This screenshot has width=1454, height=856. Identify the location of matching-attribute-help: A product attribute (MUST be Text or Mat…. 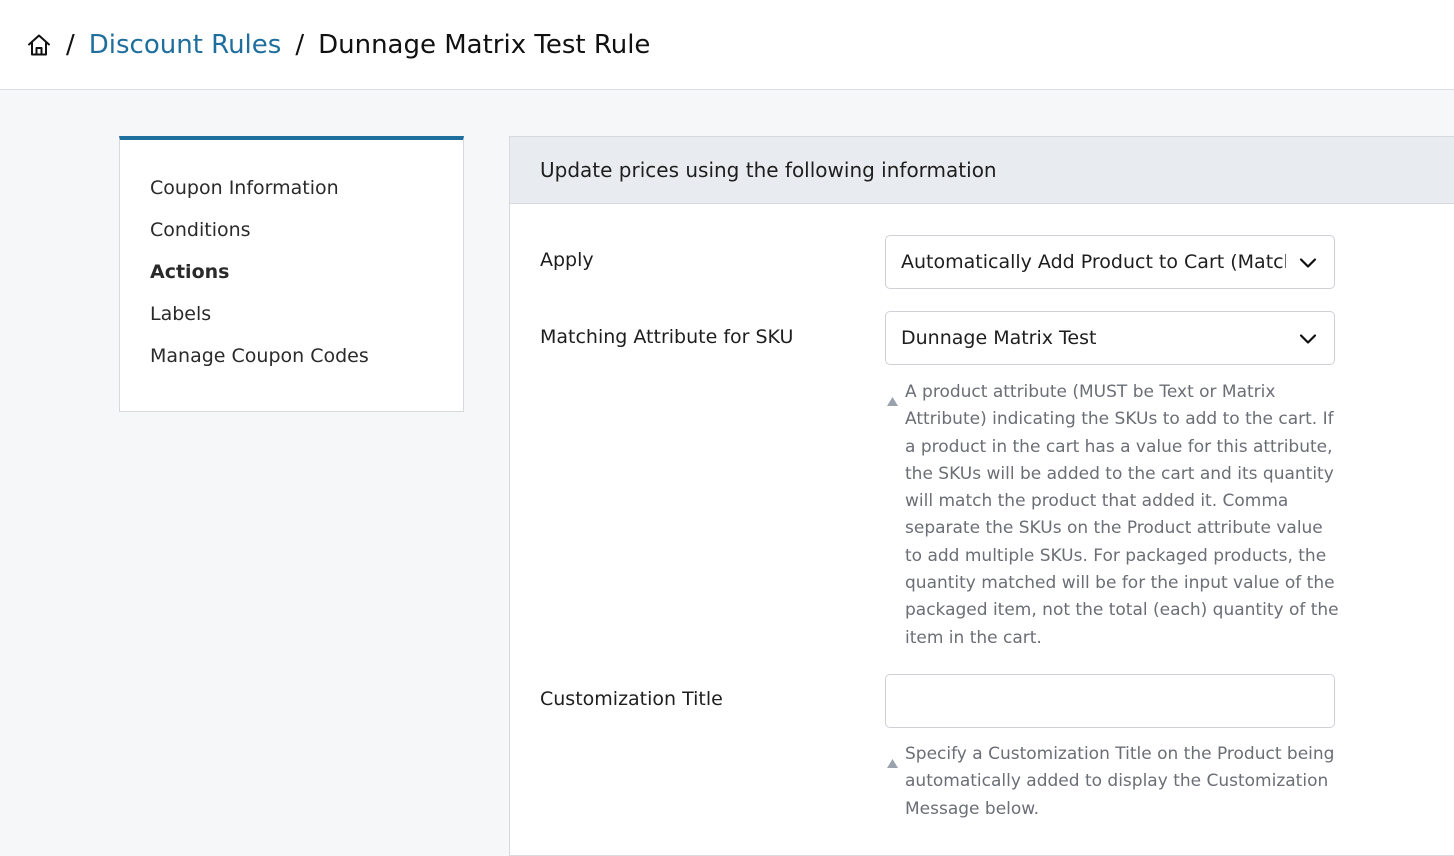
(1115, 515).